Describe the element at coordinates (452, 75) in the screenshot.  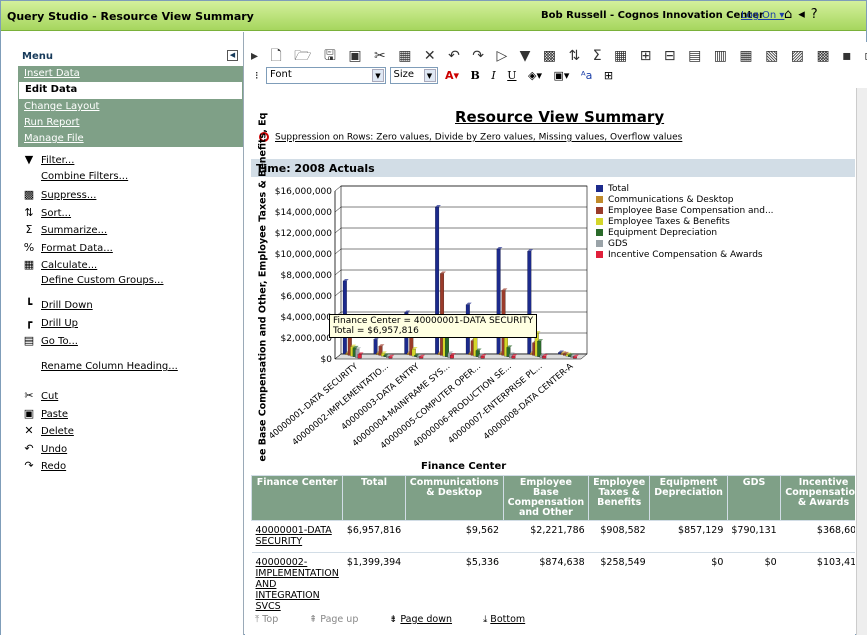
I see `font-color-icon: A▾` at that location.